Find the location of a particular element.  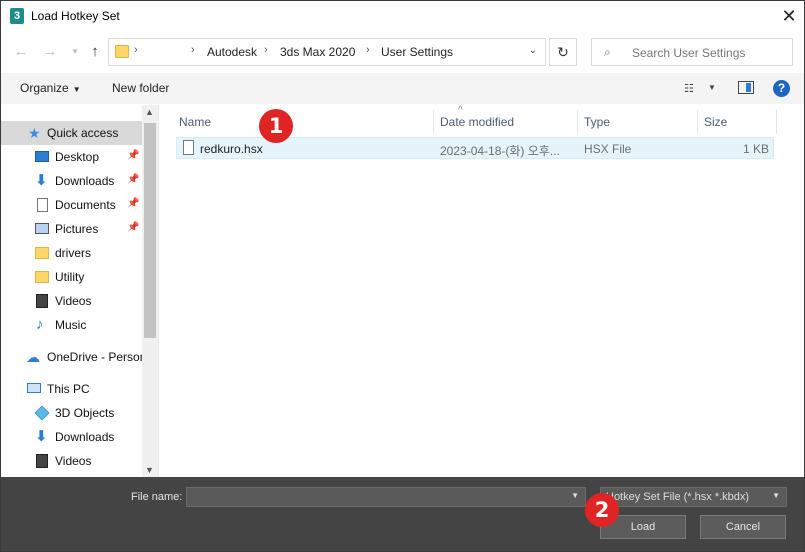

file-type-filter: Hotkey Set File (*.hsx *.kbdx) ▼ is located at coordinates (693, 497).